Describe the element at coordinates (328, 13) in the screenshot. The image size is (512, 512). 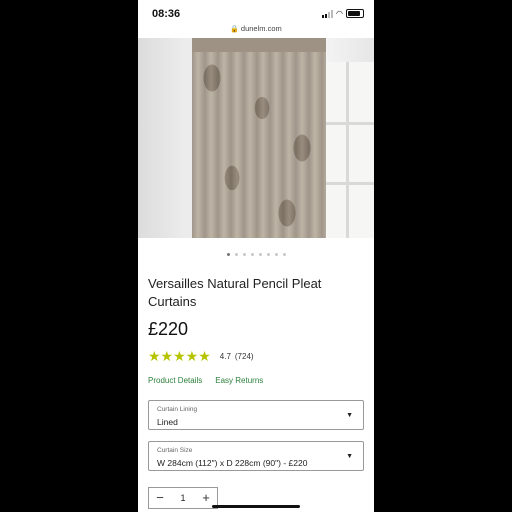
I see `signal-icon` at that location.